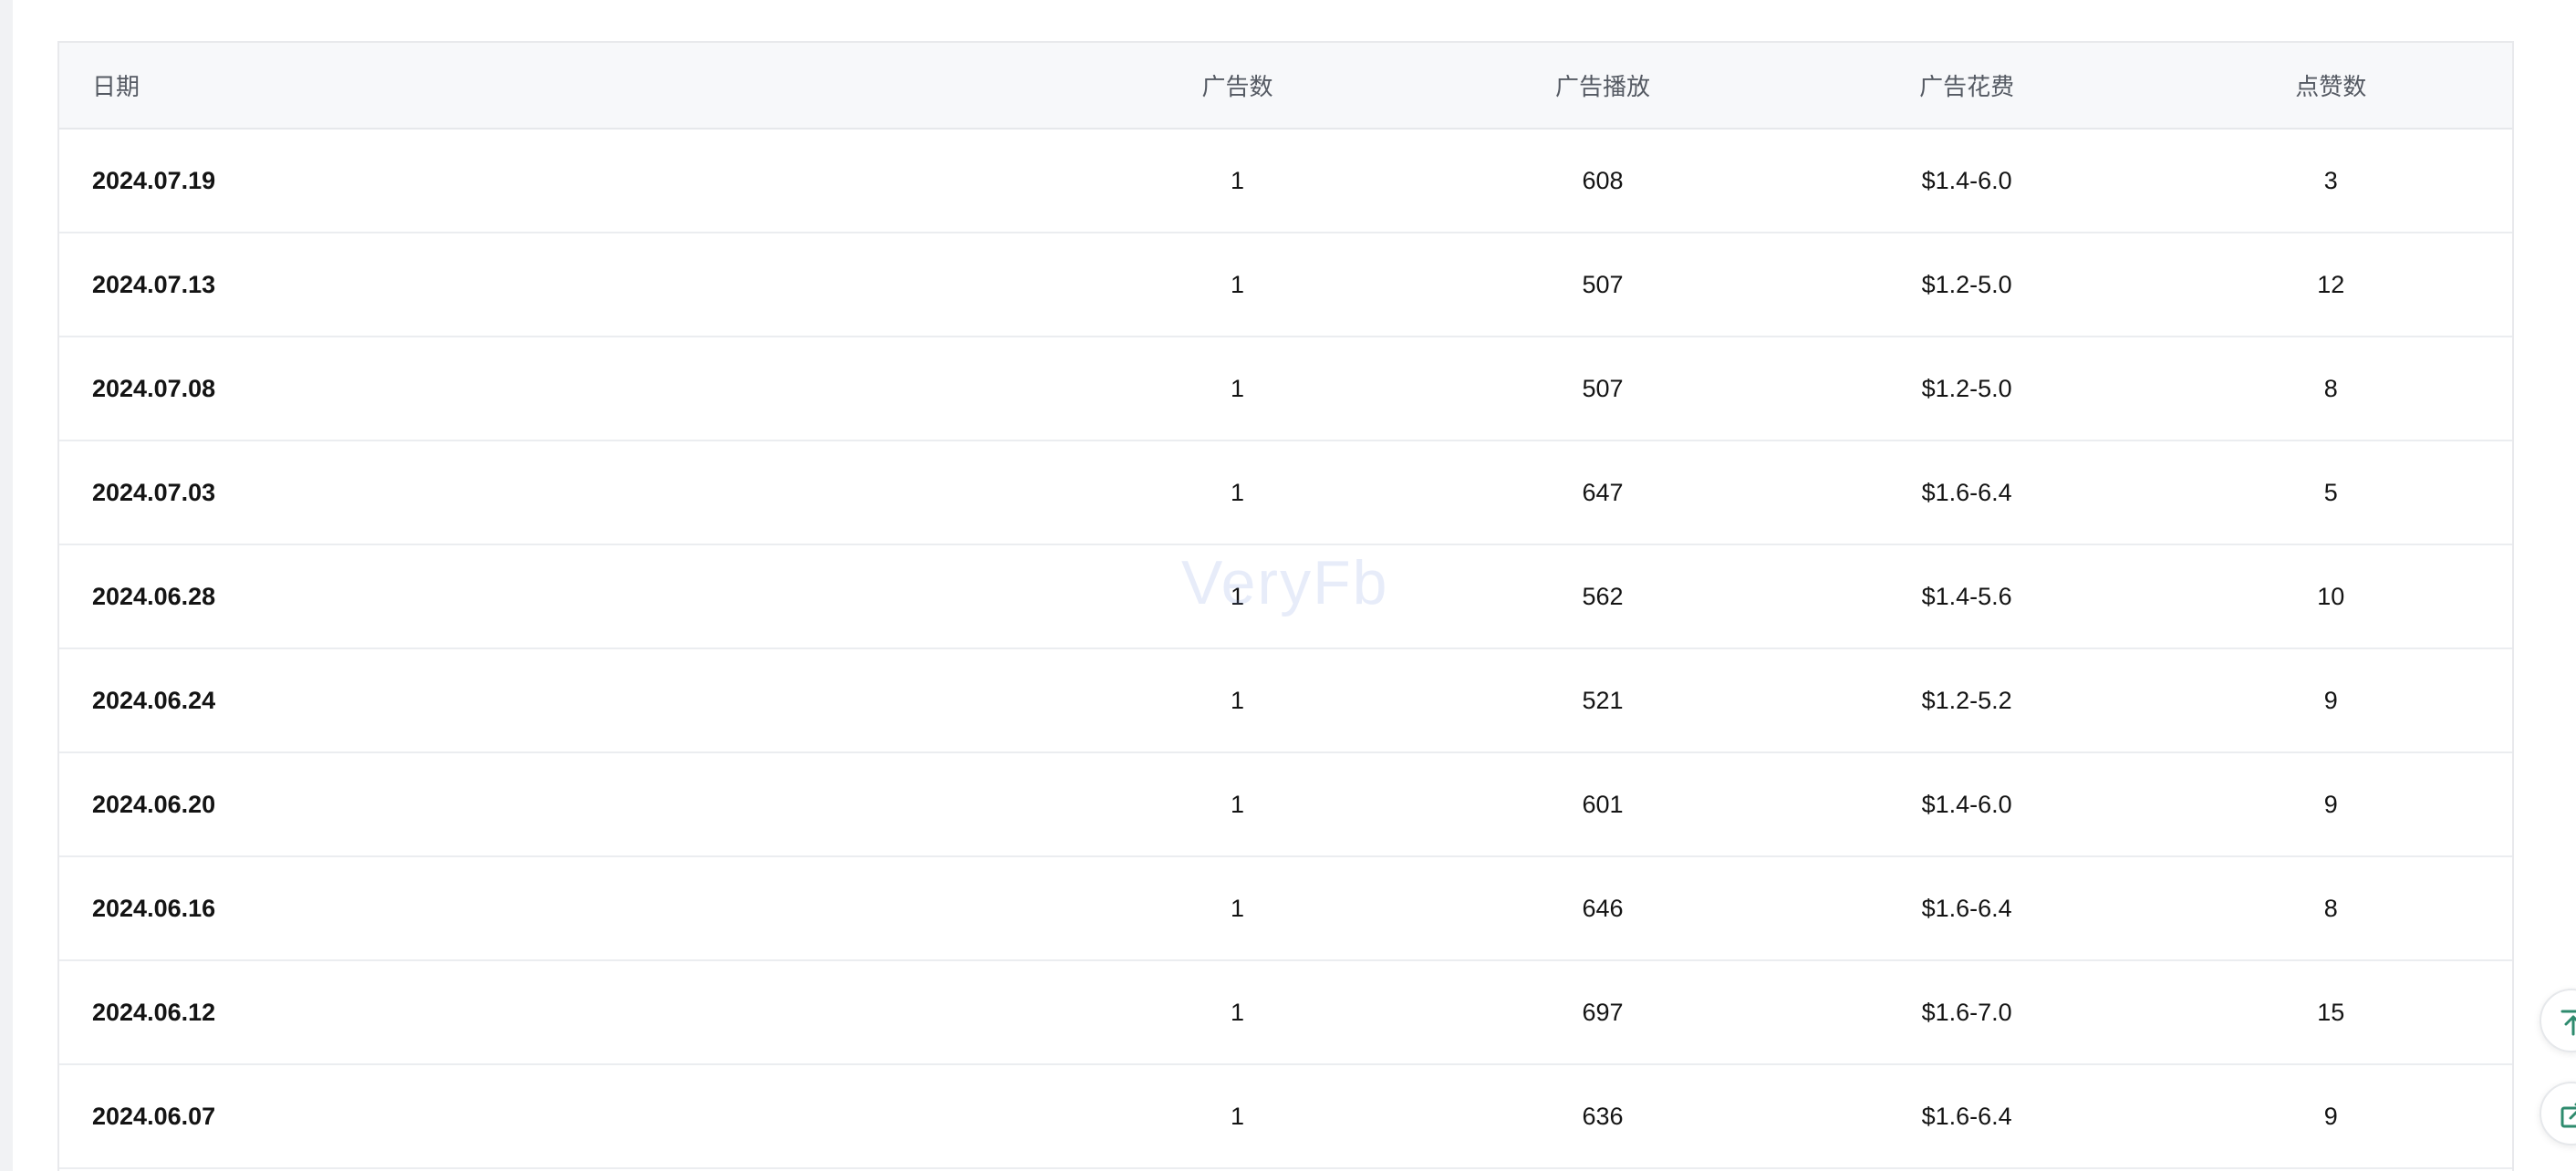 The image size is (2576, 1171). What do you see at coordinates (556, 85) in the screenshot?
I see `header-date: 日期` at bounding box center [556, 85].